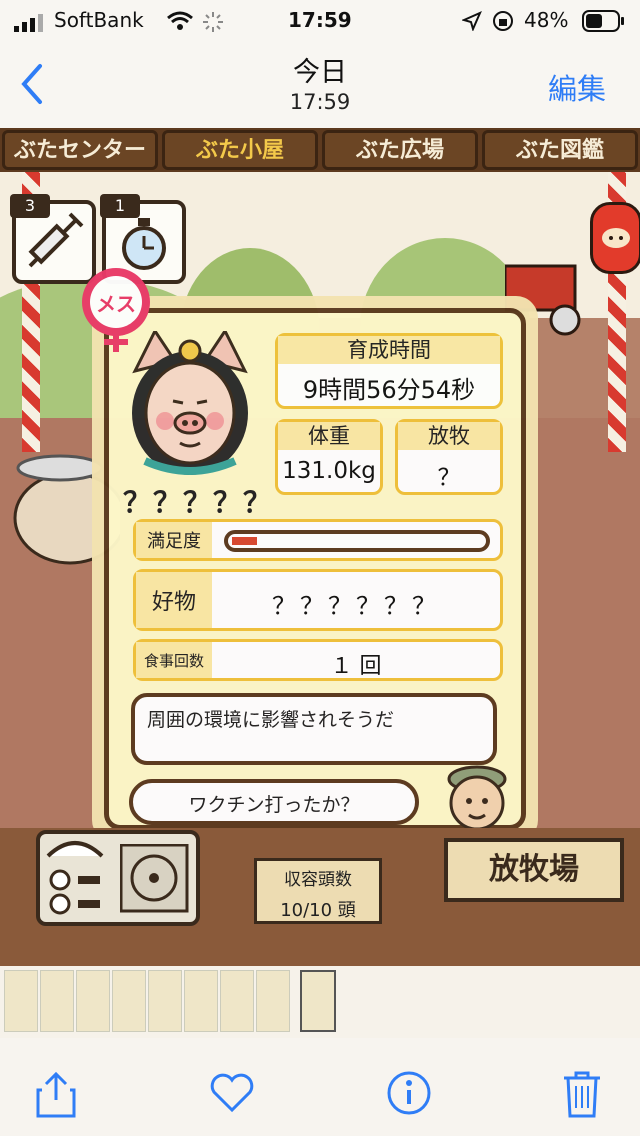  I want to click on pig-name: ？？？？？, so click(198, 502).